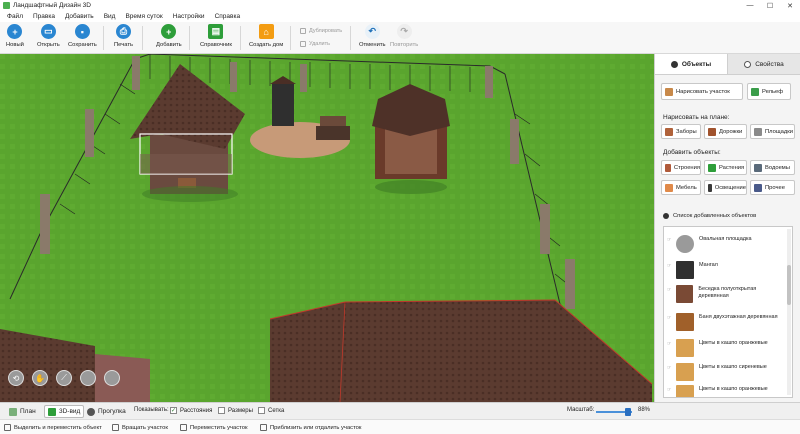  I want to click on terrain-icon, so click(755, 91).